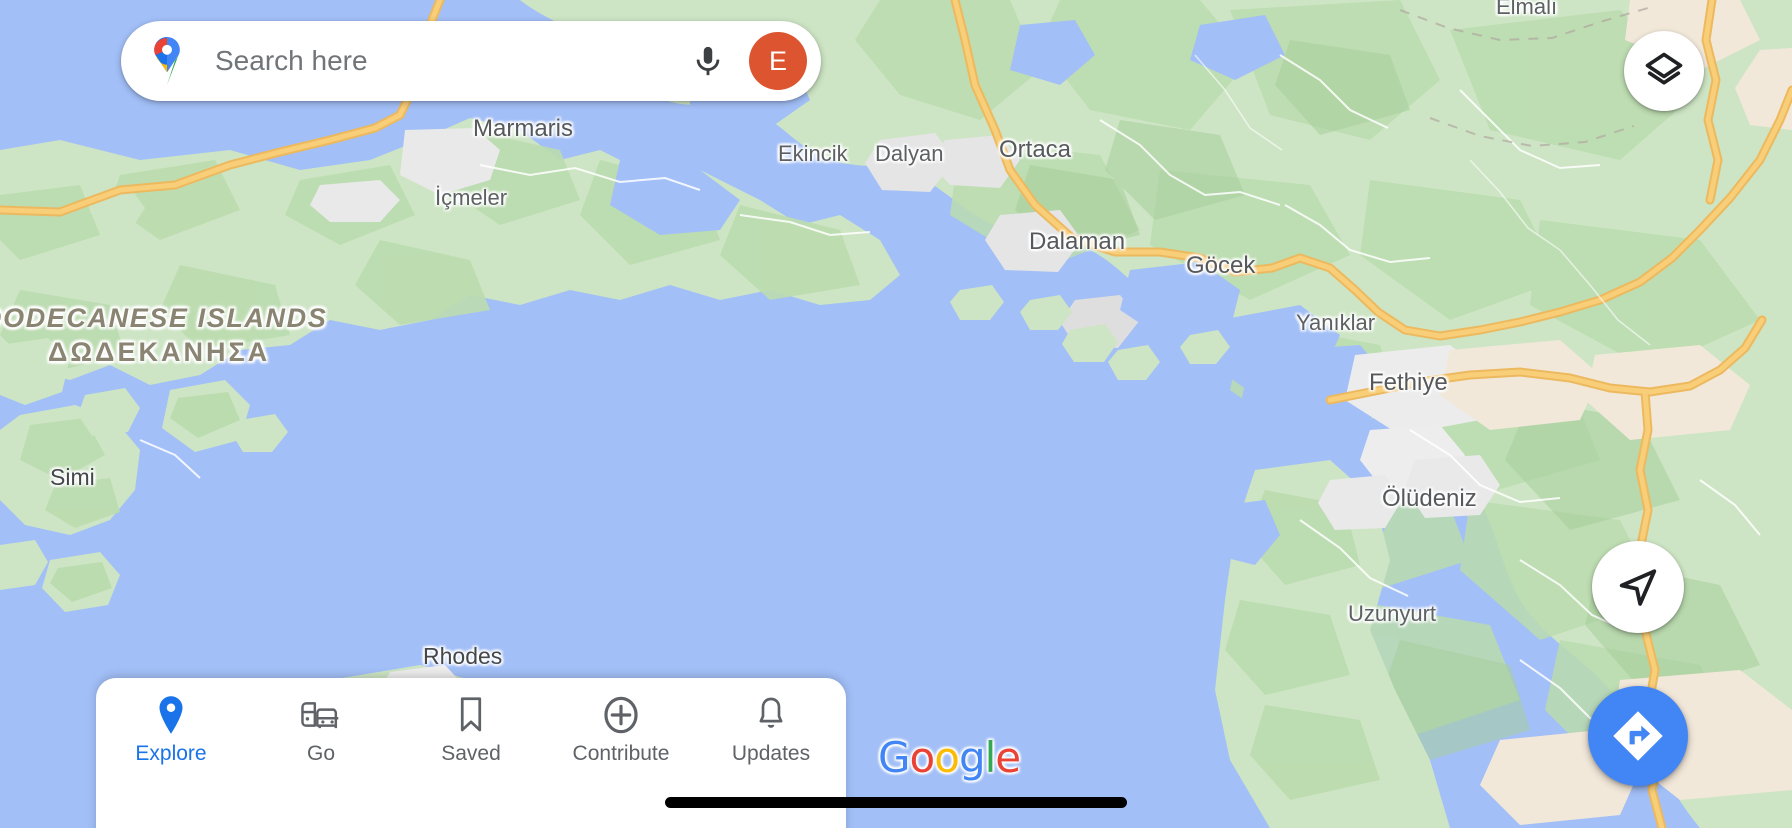 The width and height of the screenshot is (1792, 828). Describe the element at coordinates (471, 713) in the screenshot. I see `bookmark-icon` at that location.